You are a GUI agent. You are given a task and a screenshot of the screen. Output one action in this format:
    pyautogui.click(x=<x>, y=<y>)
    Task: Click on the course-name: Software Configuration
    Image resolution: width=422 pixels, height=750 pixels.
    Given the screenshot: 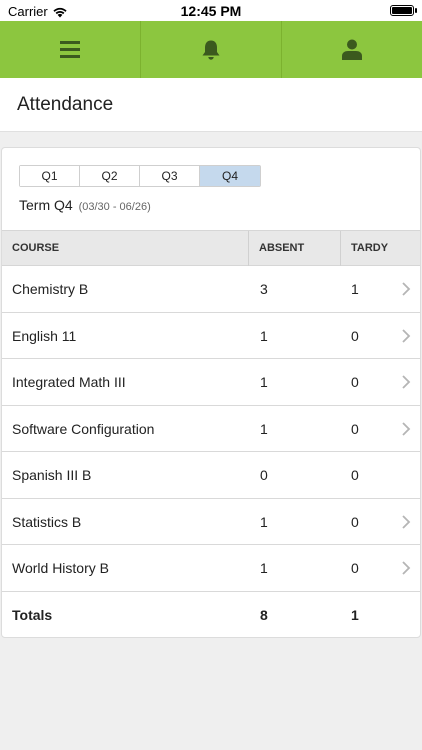 What is the action you would take?
    pyautogui.click(x=83, y=428)
    